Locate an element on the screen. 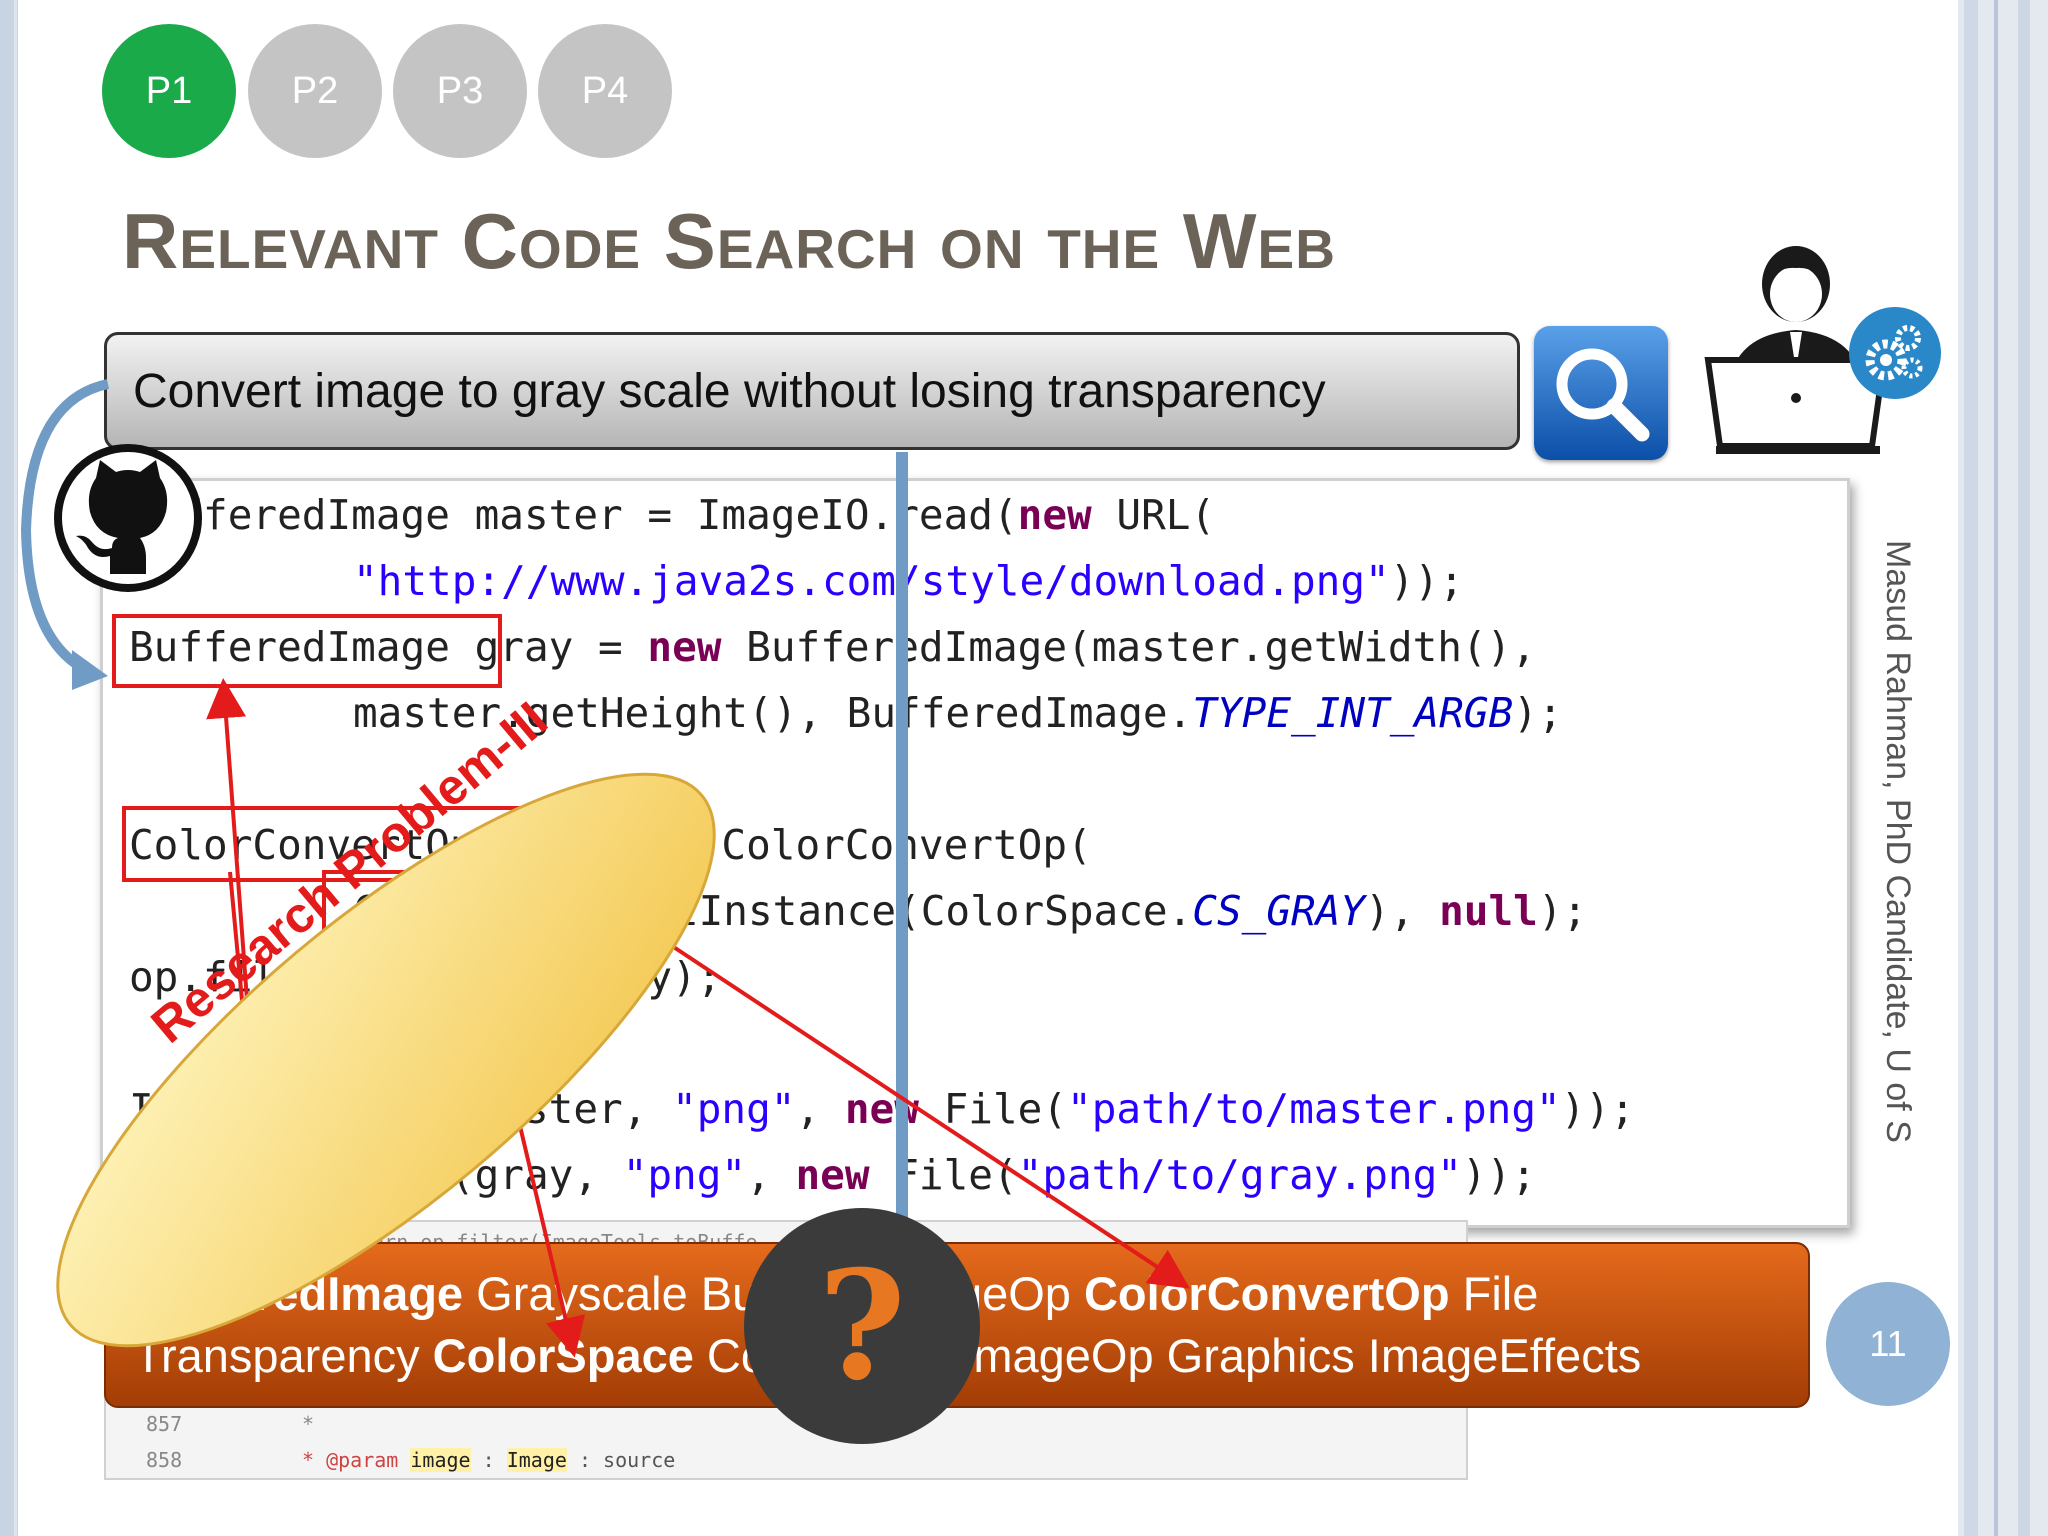 The width and height of the screenshot is (2048, 1536). gear-icon is located at coordinates (1895, 353).